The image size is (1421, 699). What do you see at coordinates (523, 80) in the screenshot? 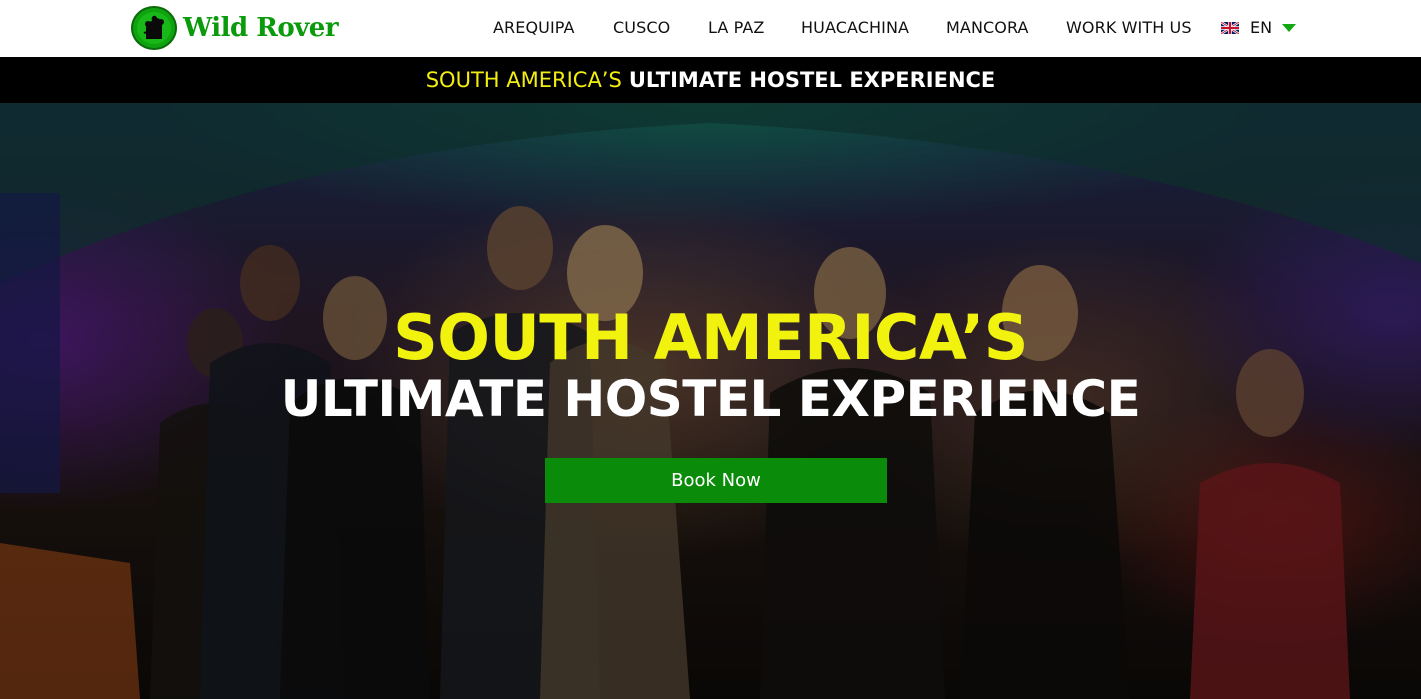
I see `tagline-highlight: SOUTH AMERICA’S` at bounding box center [523, 80].